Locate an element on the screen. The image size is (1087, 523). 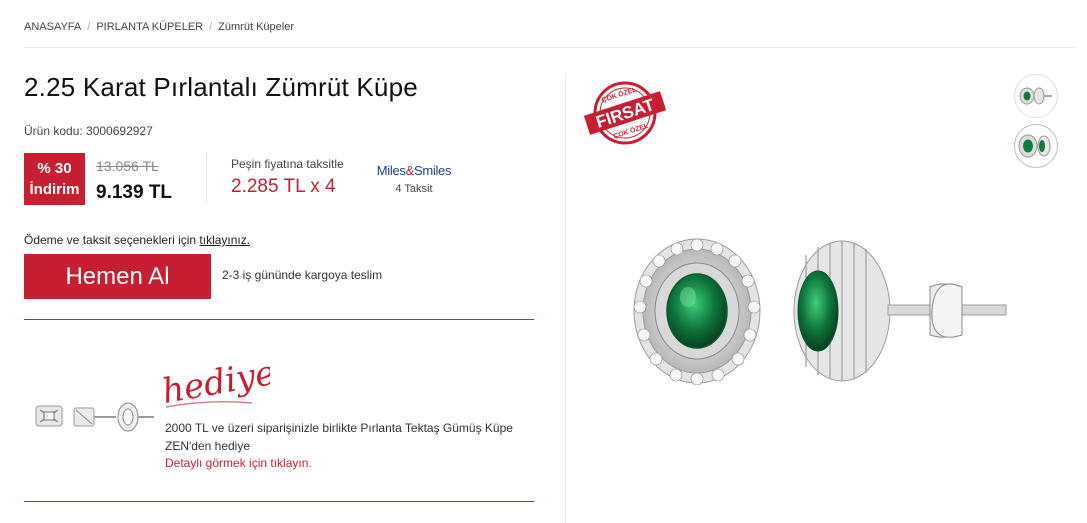
discount-badge: % 30 İndirim is located at coordinates (54, 179).